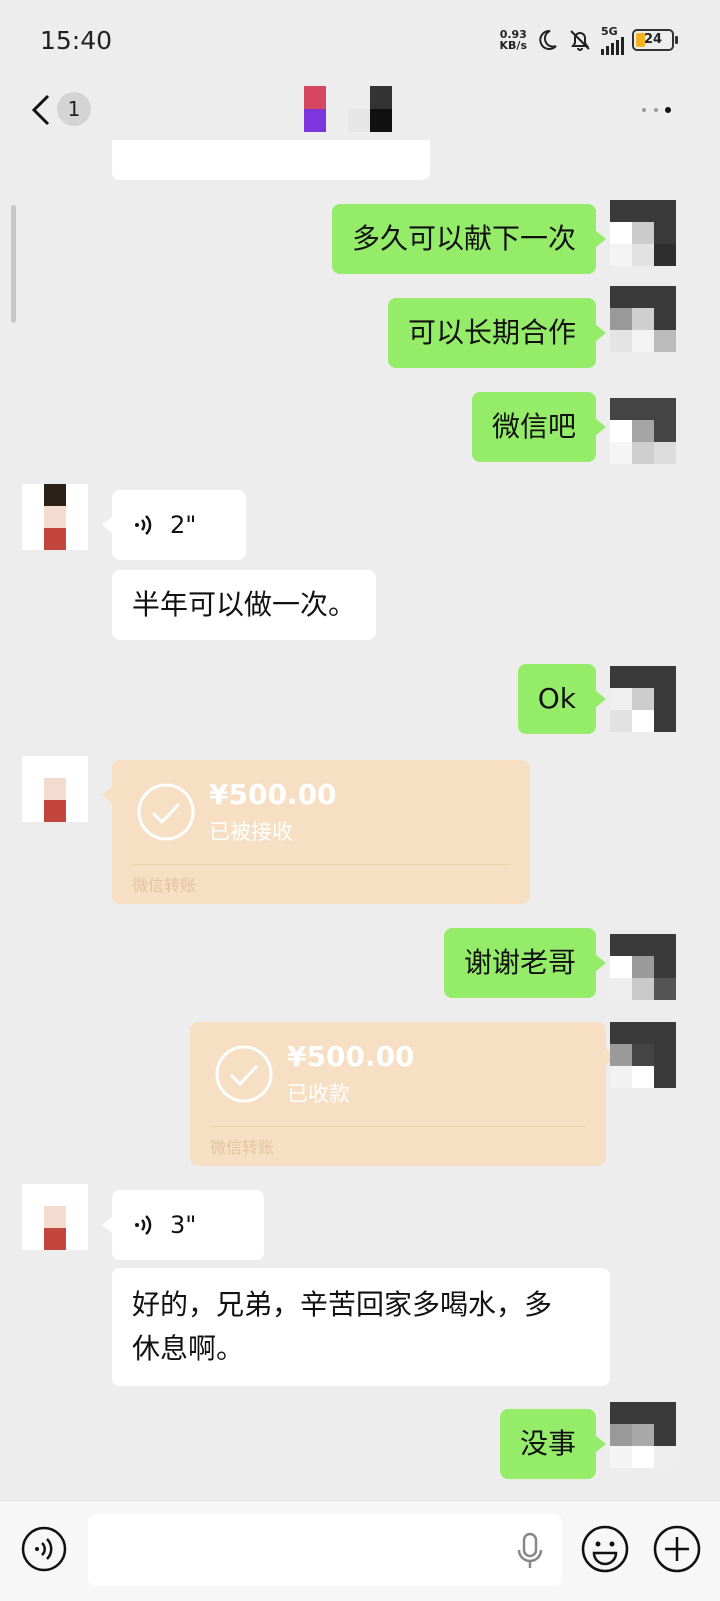 The width and height of the screenshot is (720, 1601). I want to click on message-incoming: 好的，兄弟，辛苦回家多喝水，多 休息啊。, so click(361, 1327).